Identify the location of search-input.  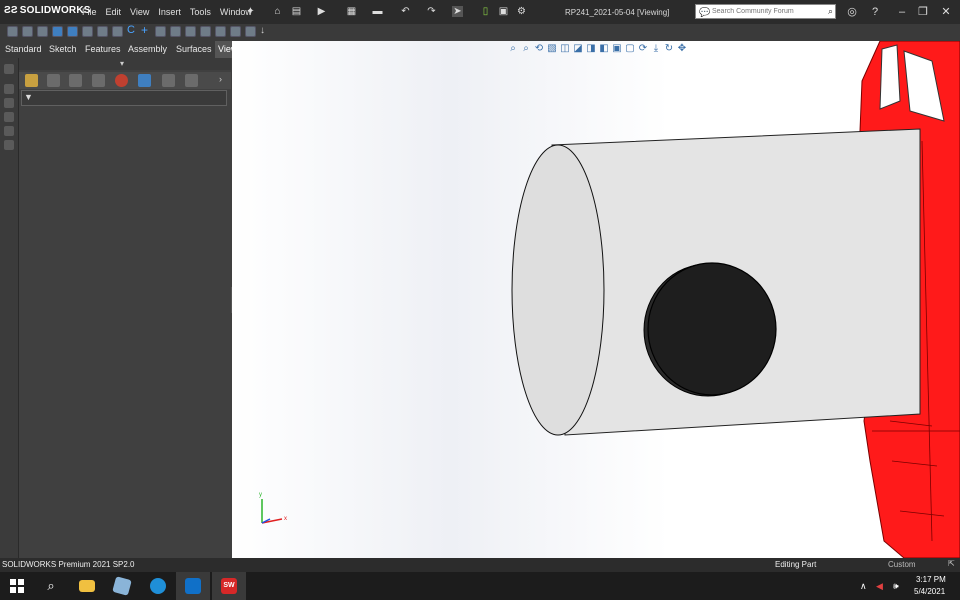
(762, 11).